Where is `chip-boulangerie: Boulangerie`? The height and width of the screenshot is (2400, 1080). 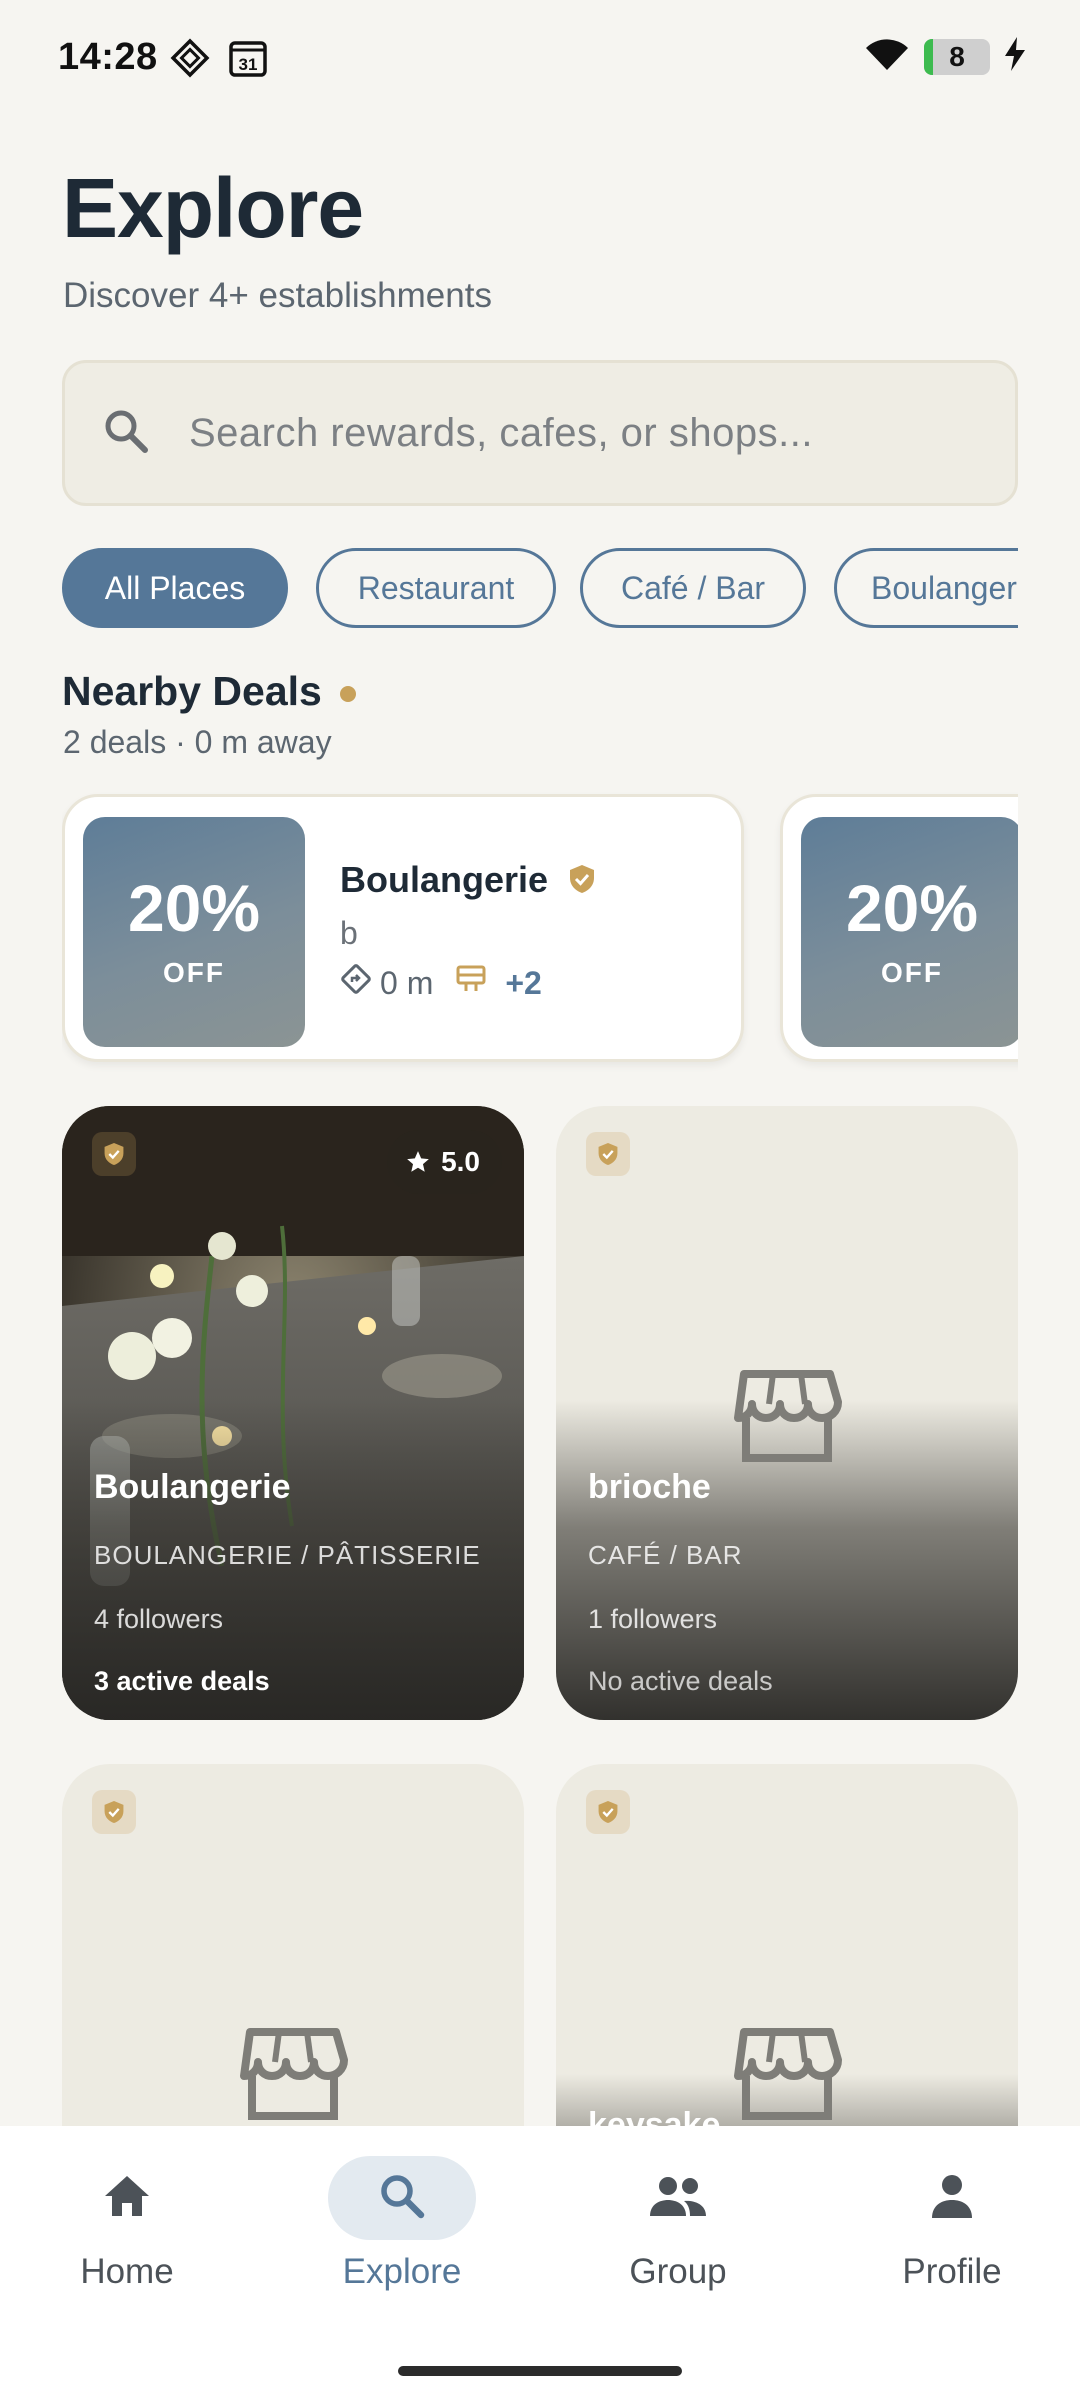 chip-boulangerie: Boulangerie is located at coordinates (926, 588).